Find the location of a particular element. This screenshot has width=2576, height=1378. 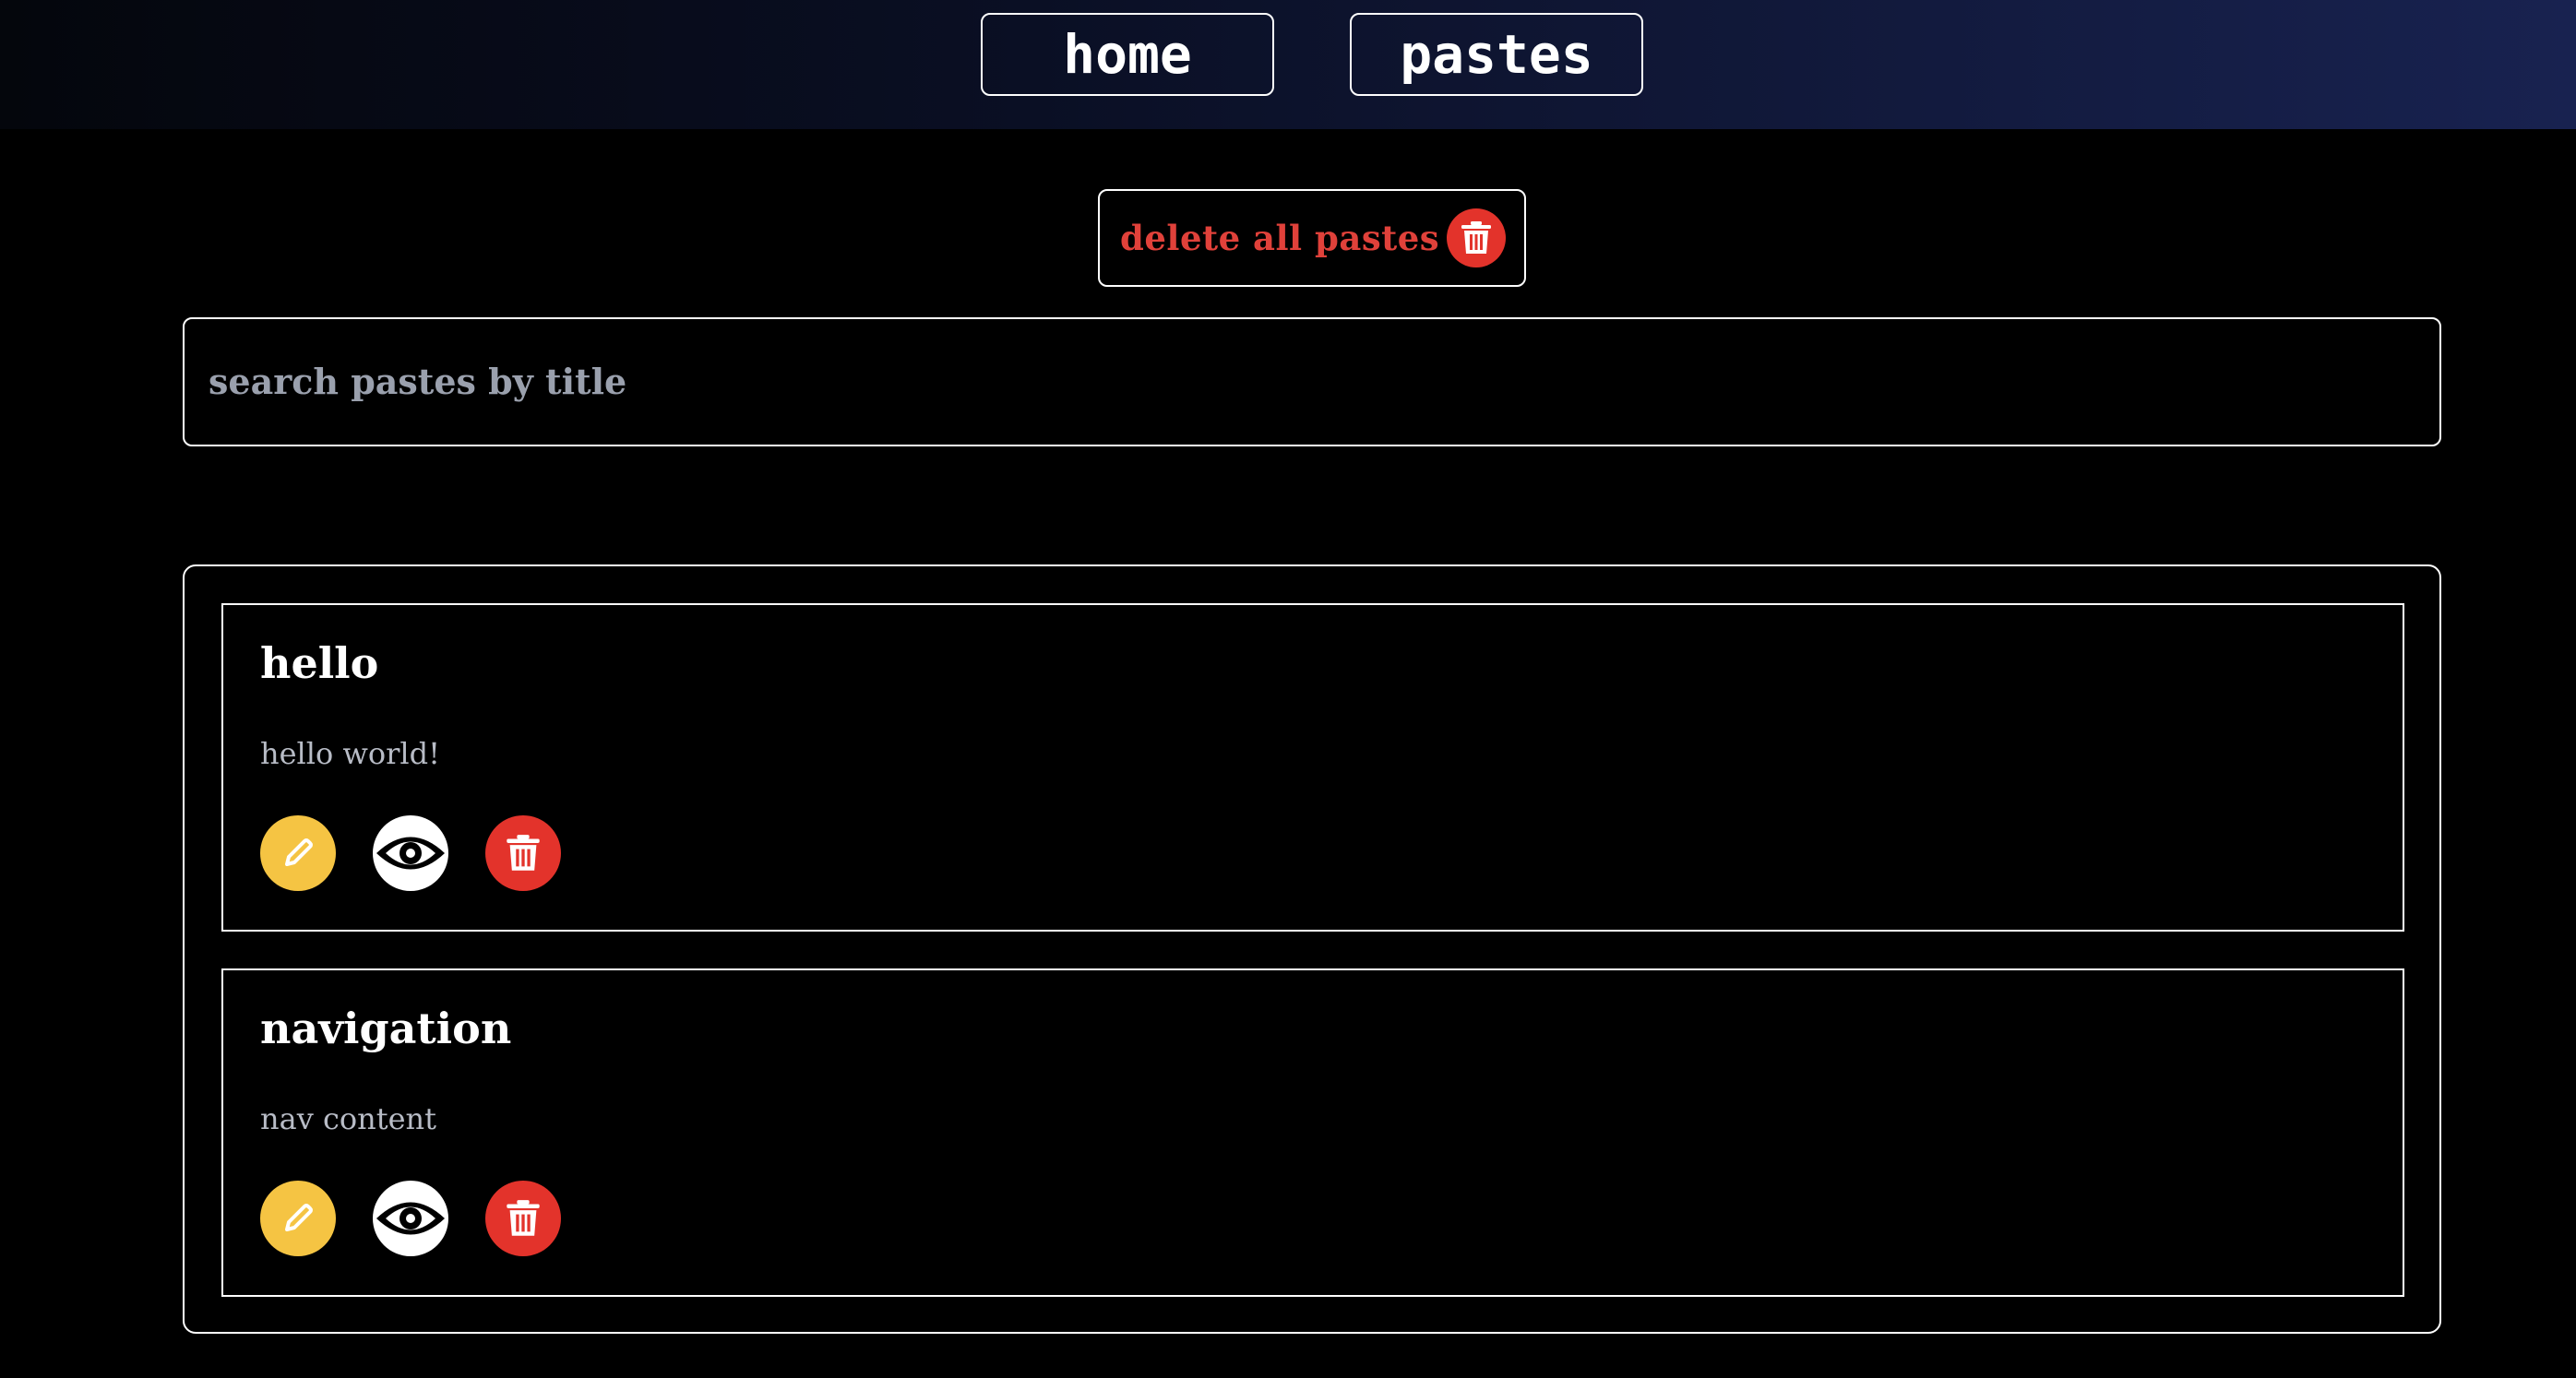

paste-content: hello world! is located at coordinates (350, 753).